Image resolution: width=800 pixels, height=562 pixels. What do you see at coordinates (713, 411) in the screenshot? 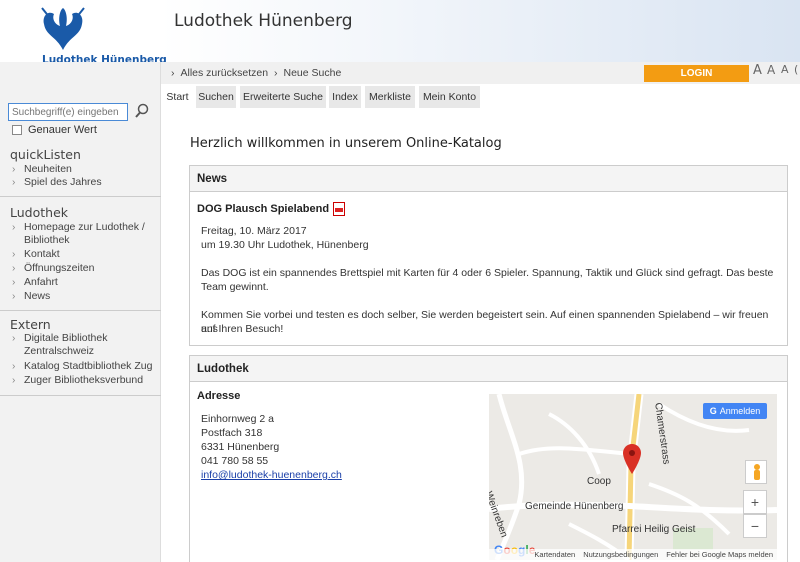
I see `google-g-icon: G` at bounding box center [713, 411].